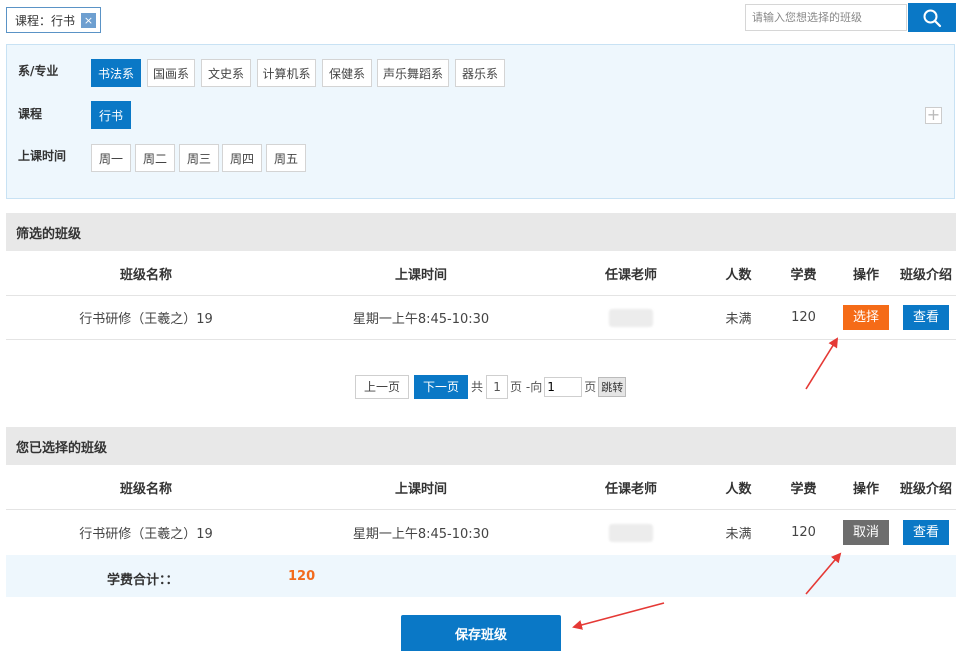  Describe the element at coordinates (707, 483) in the screenshot. I see `annotation-arrows` at that location.